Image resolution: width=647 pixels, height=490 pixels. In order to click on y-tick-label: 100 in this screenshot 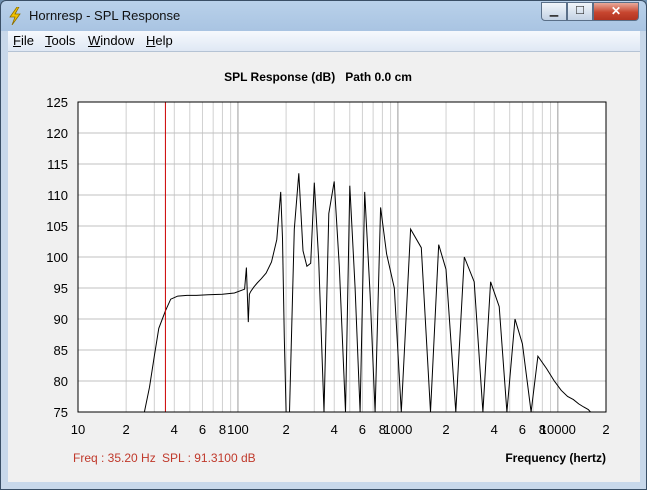, I will do `click(57, 257)`.